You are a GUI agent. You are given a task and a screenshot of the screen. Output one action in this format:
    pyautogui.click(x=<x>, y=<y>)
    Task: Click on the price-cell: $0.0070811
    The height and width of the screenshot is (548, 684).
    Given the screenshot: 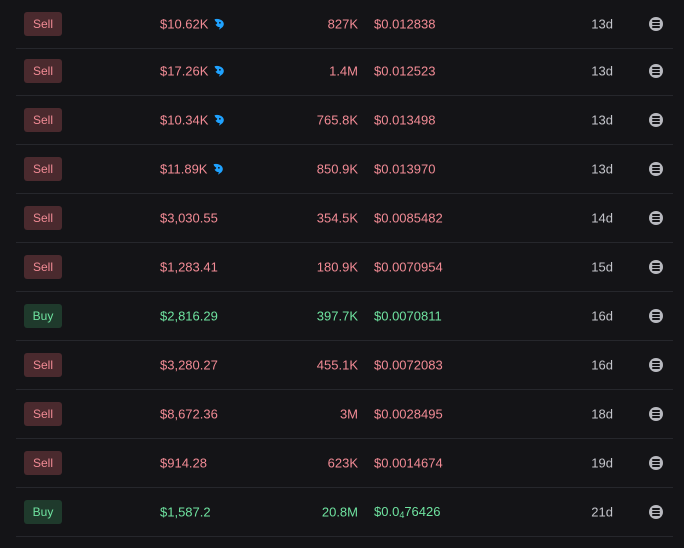 What is the action you would take?
    pyautogui.click(x=408, y=316)
    